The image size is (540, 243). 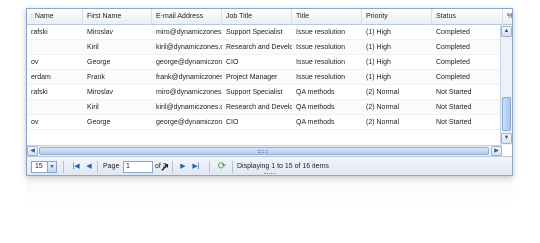 I want to click on scroll-up-icon: ▲, so click(x=506, y=31).